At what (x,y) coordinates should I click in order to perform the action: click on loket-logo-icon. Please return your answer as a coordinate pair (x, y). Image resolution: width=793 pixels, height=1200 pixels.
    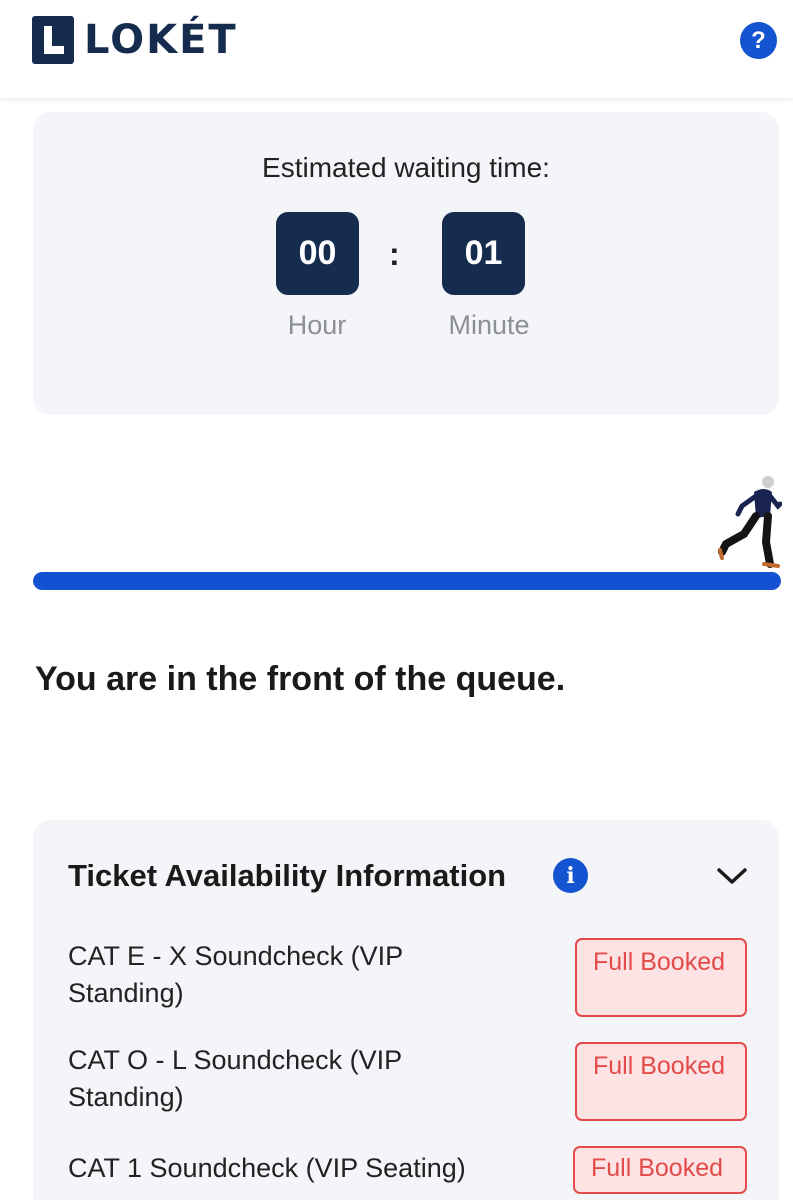
    Looking at the image, I should click on (53, 40).